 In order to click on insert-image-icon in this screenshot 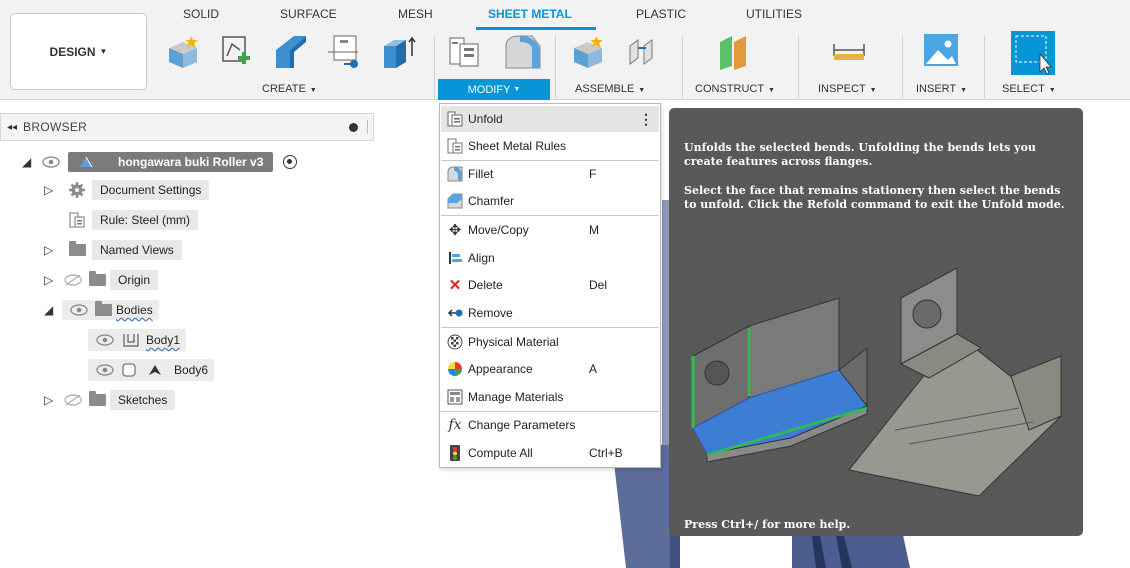, I will do `click(940, 50)`.